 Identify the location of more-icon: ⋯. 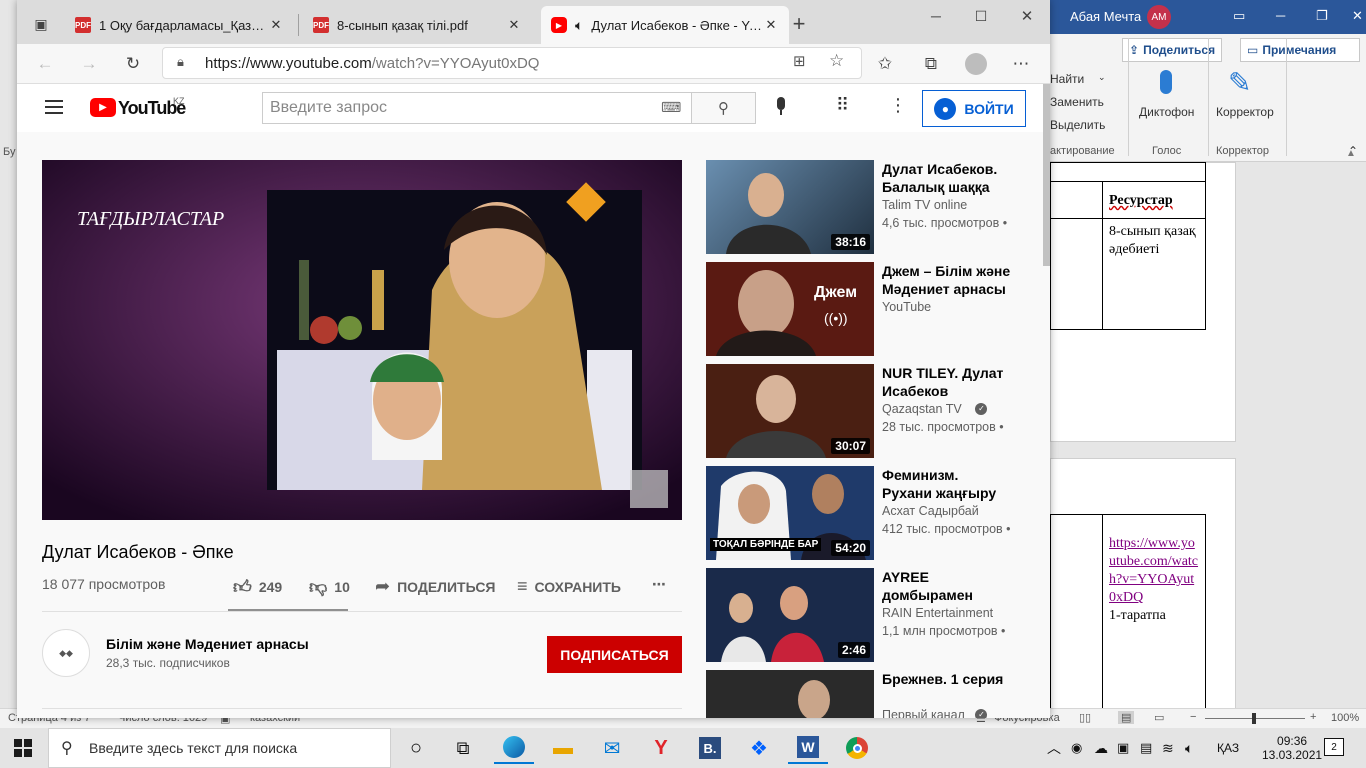
(1021, 64).